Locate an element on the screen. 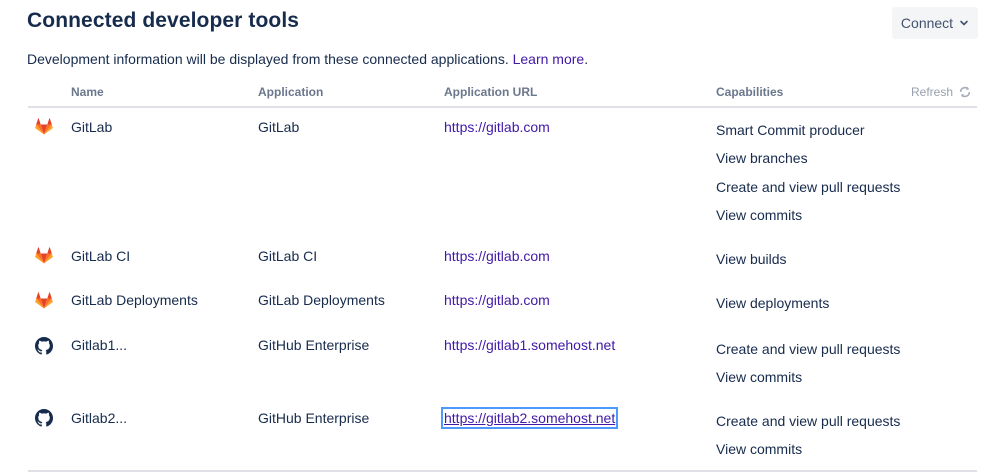  refresh-label: Refresh is located at coordinates (932, 92).